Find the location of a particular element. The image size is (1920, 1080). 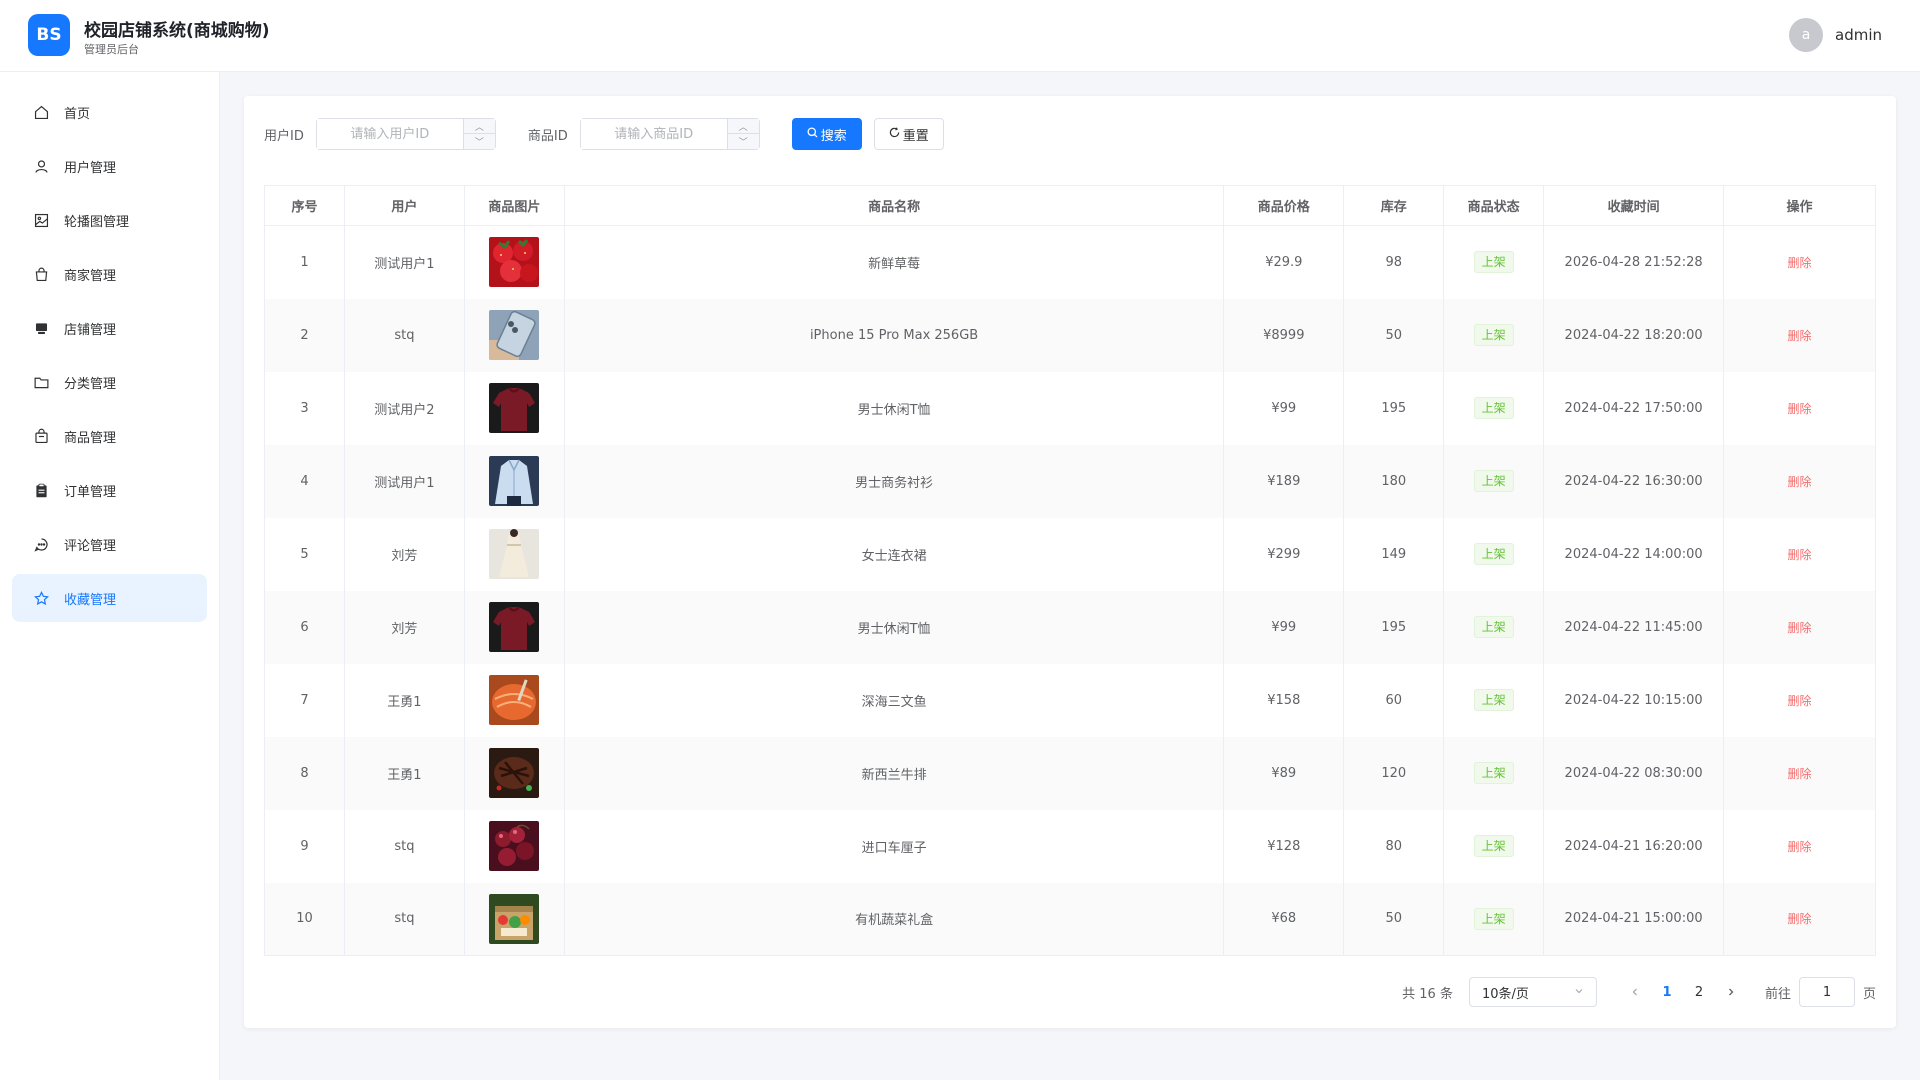

sidebar-item-merchants: 商家管理 is located at coordinates (109, 274).